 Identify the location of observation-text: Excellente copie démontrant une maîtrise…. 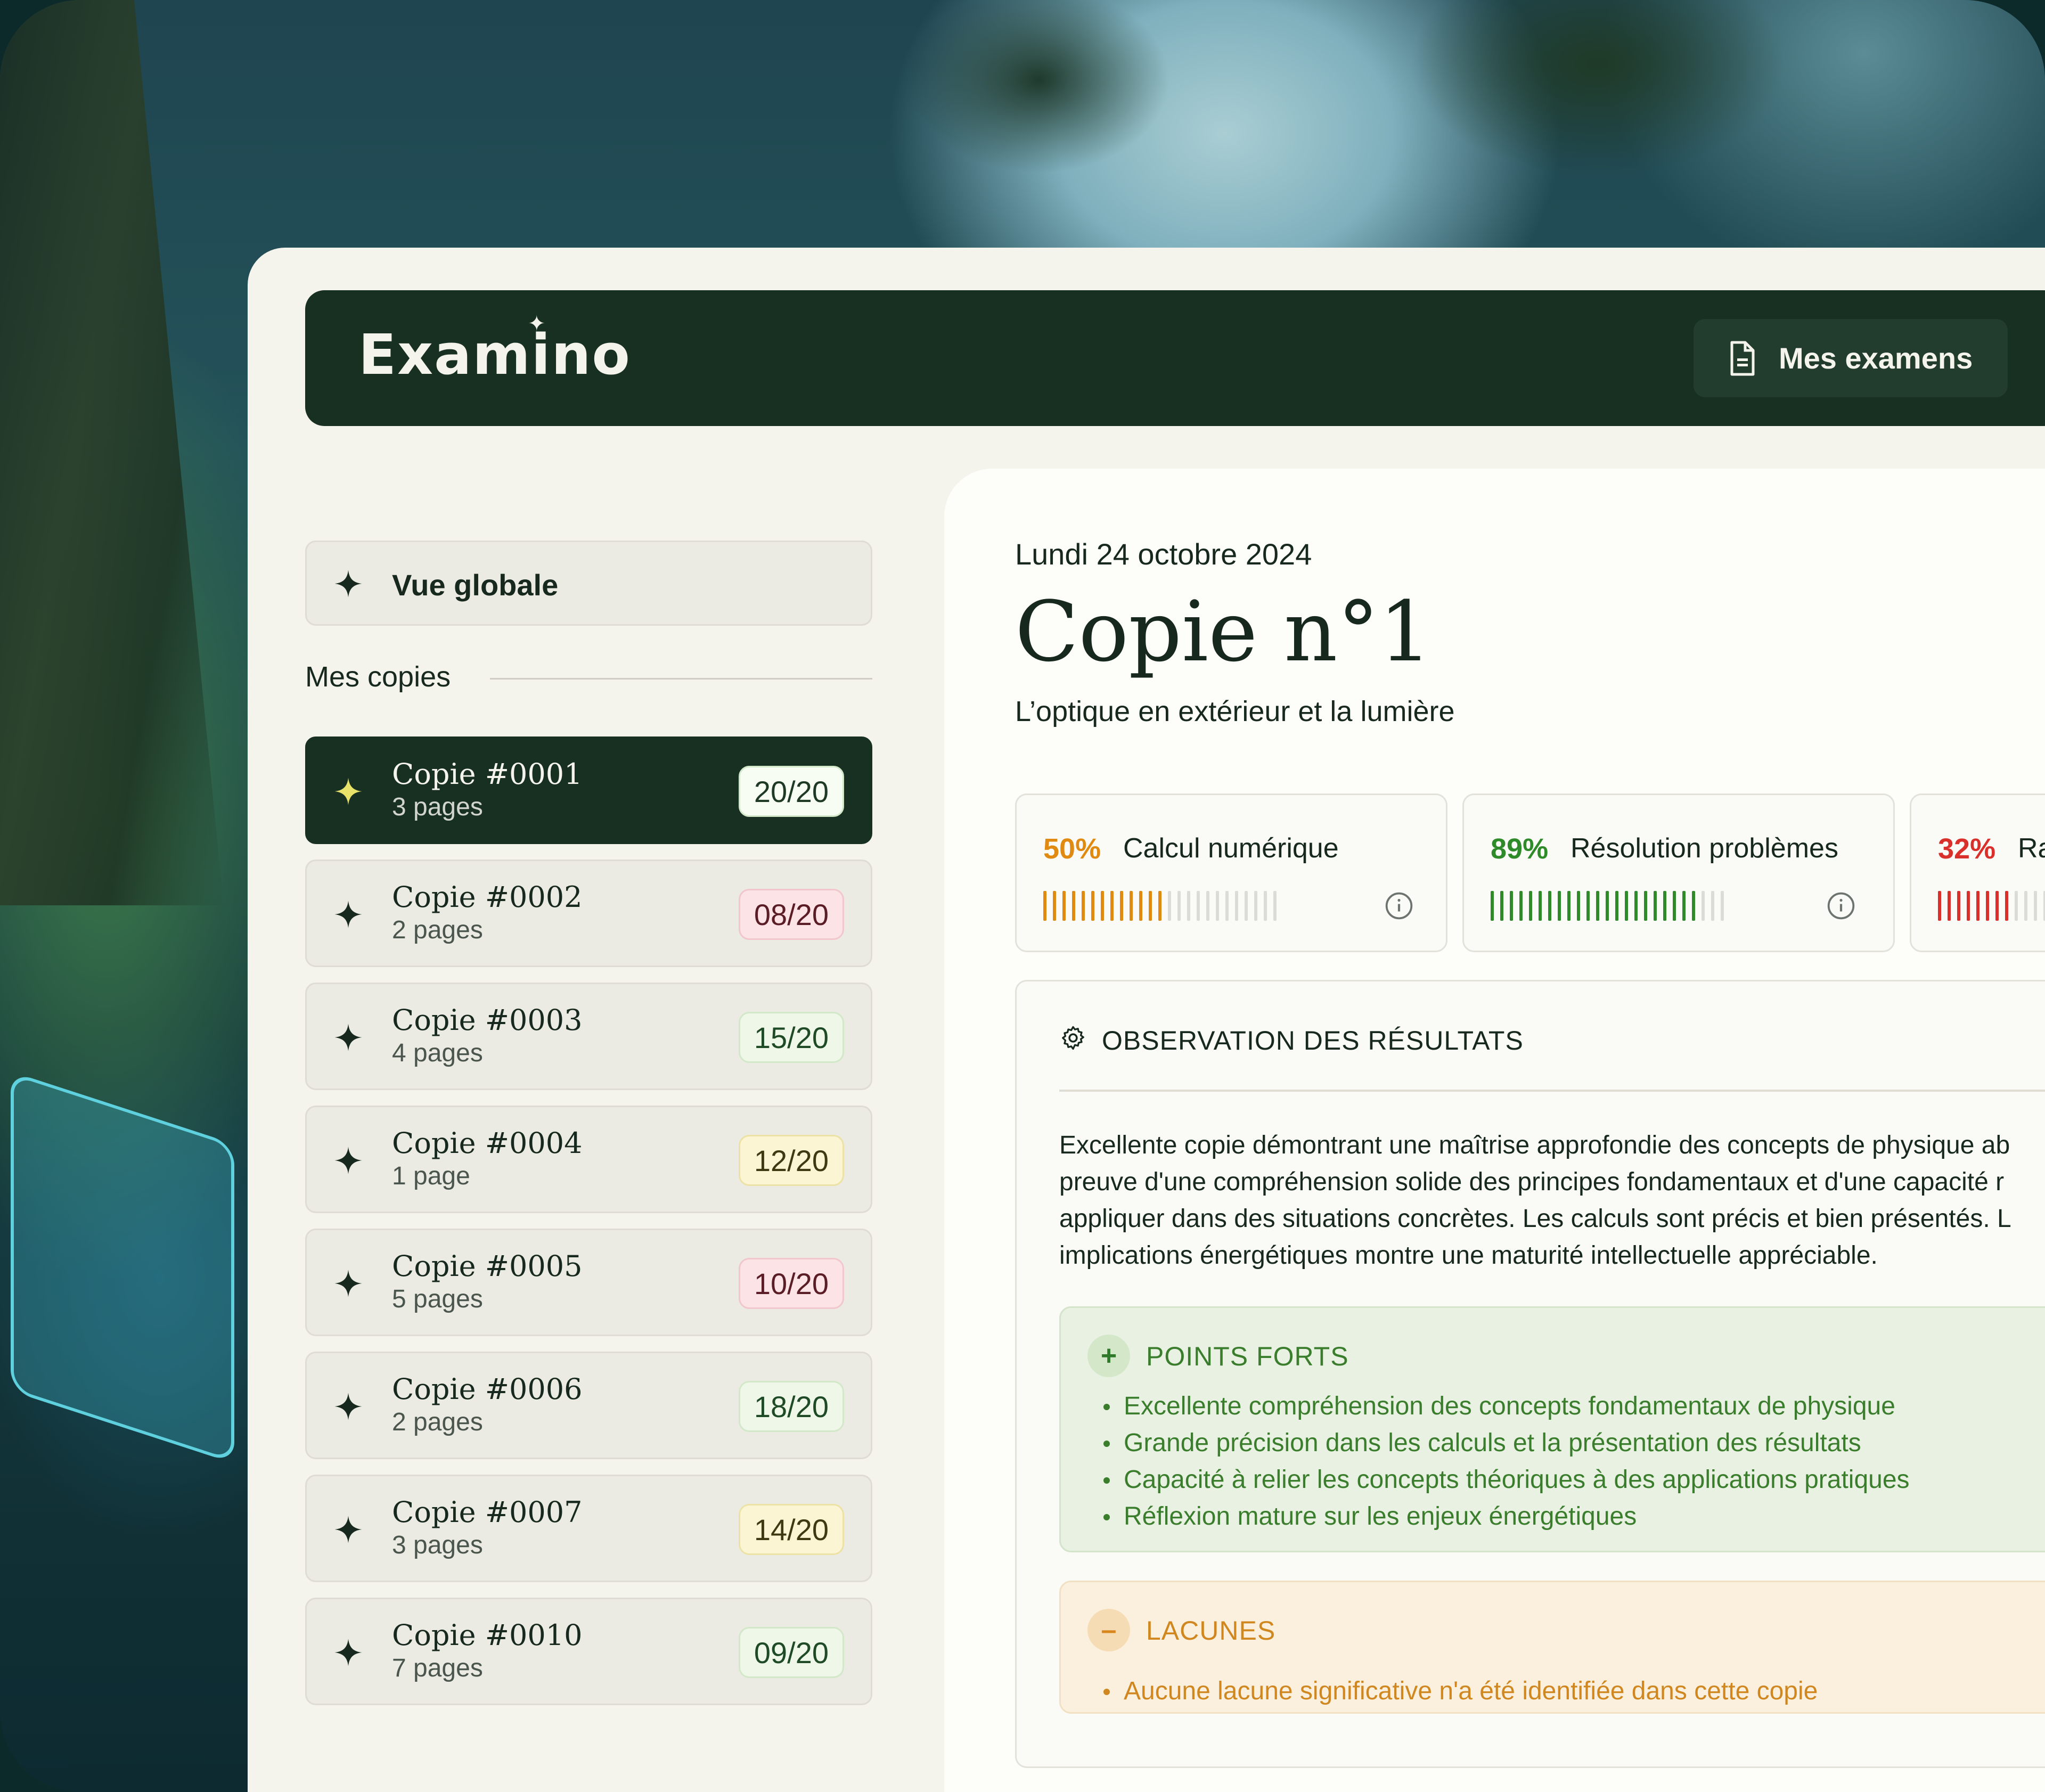
(1535, 1200).